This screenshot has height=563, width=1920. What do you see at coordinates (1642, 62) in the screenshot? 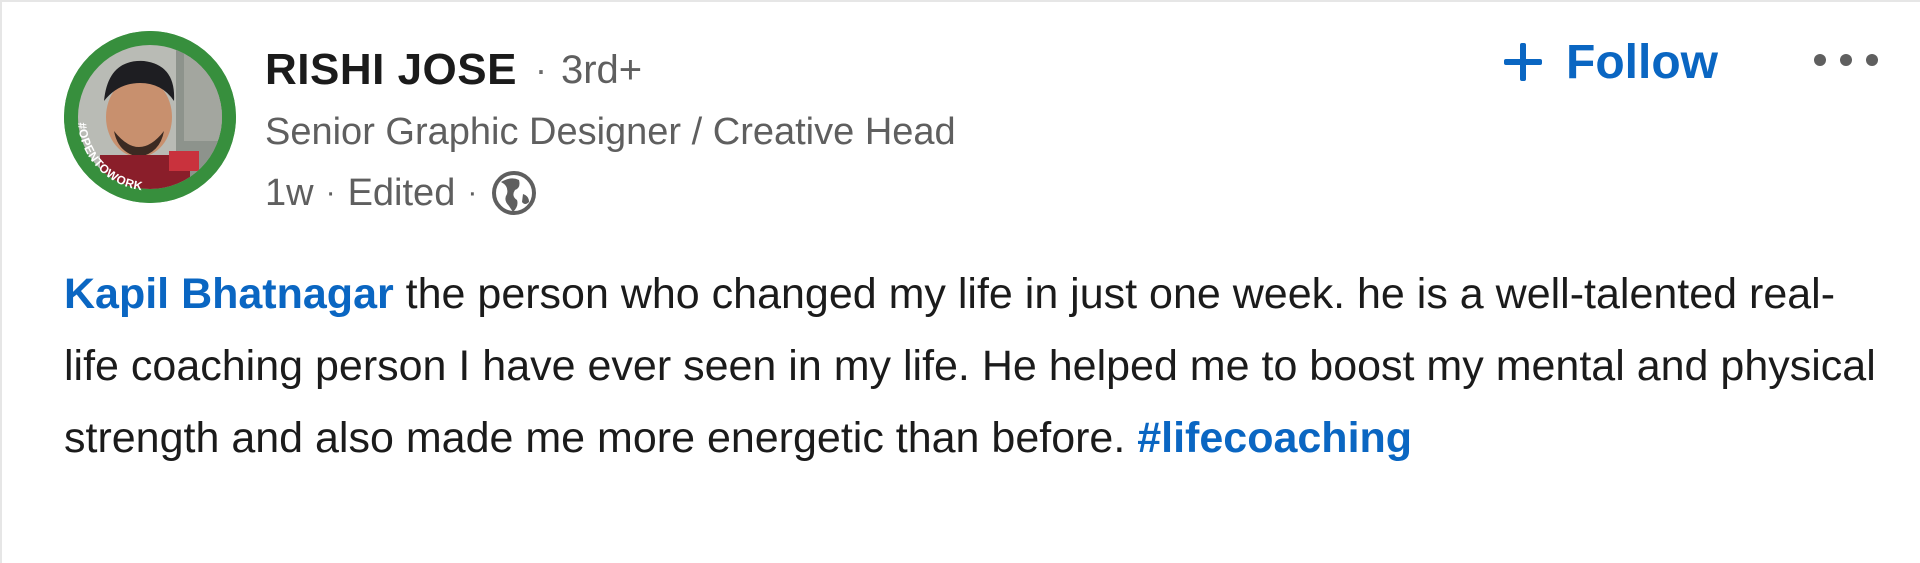
I see `follow-label: Follow` at bounding box center [1642, 62].